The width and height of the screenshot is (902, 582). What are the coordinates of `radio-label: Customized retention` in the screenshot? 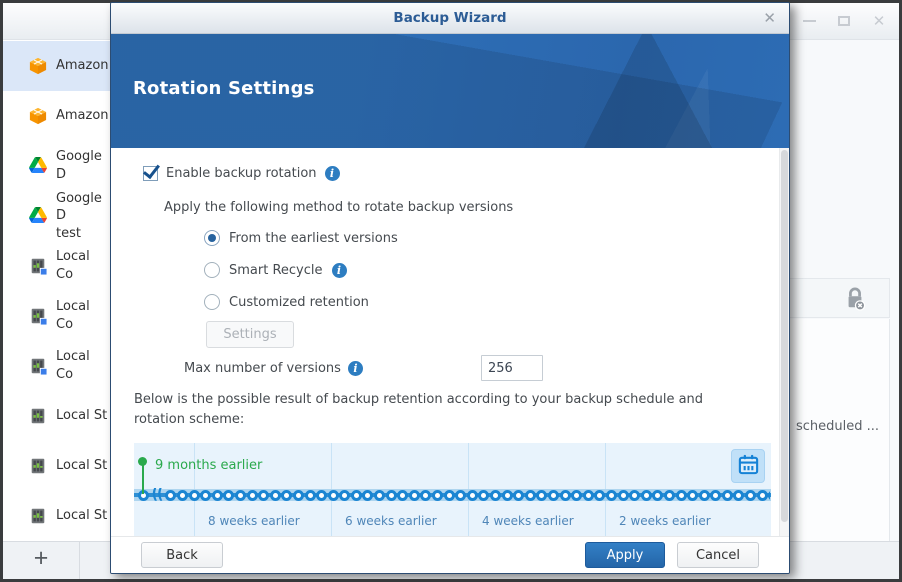 It's located at (299, 302).